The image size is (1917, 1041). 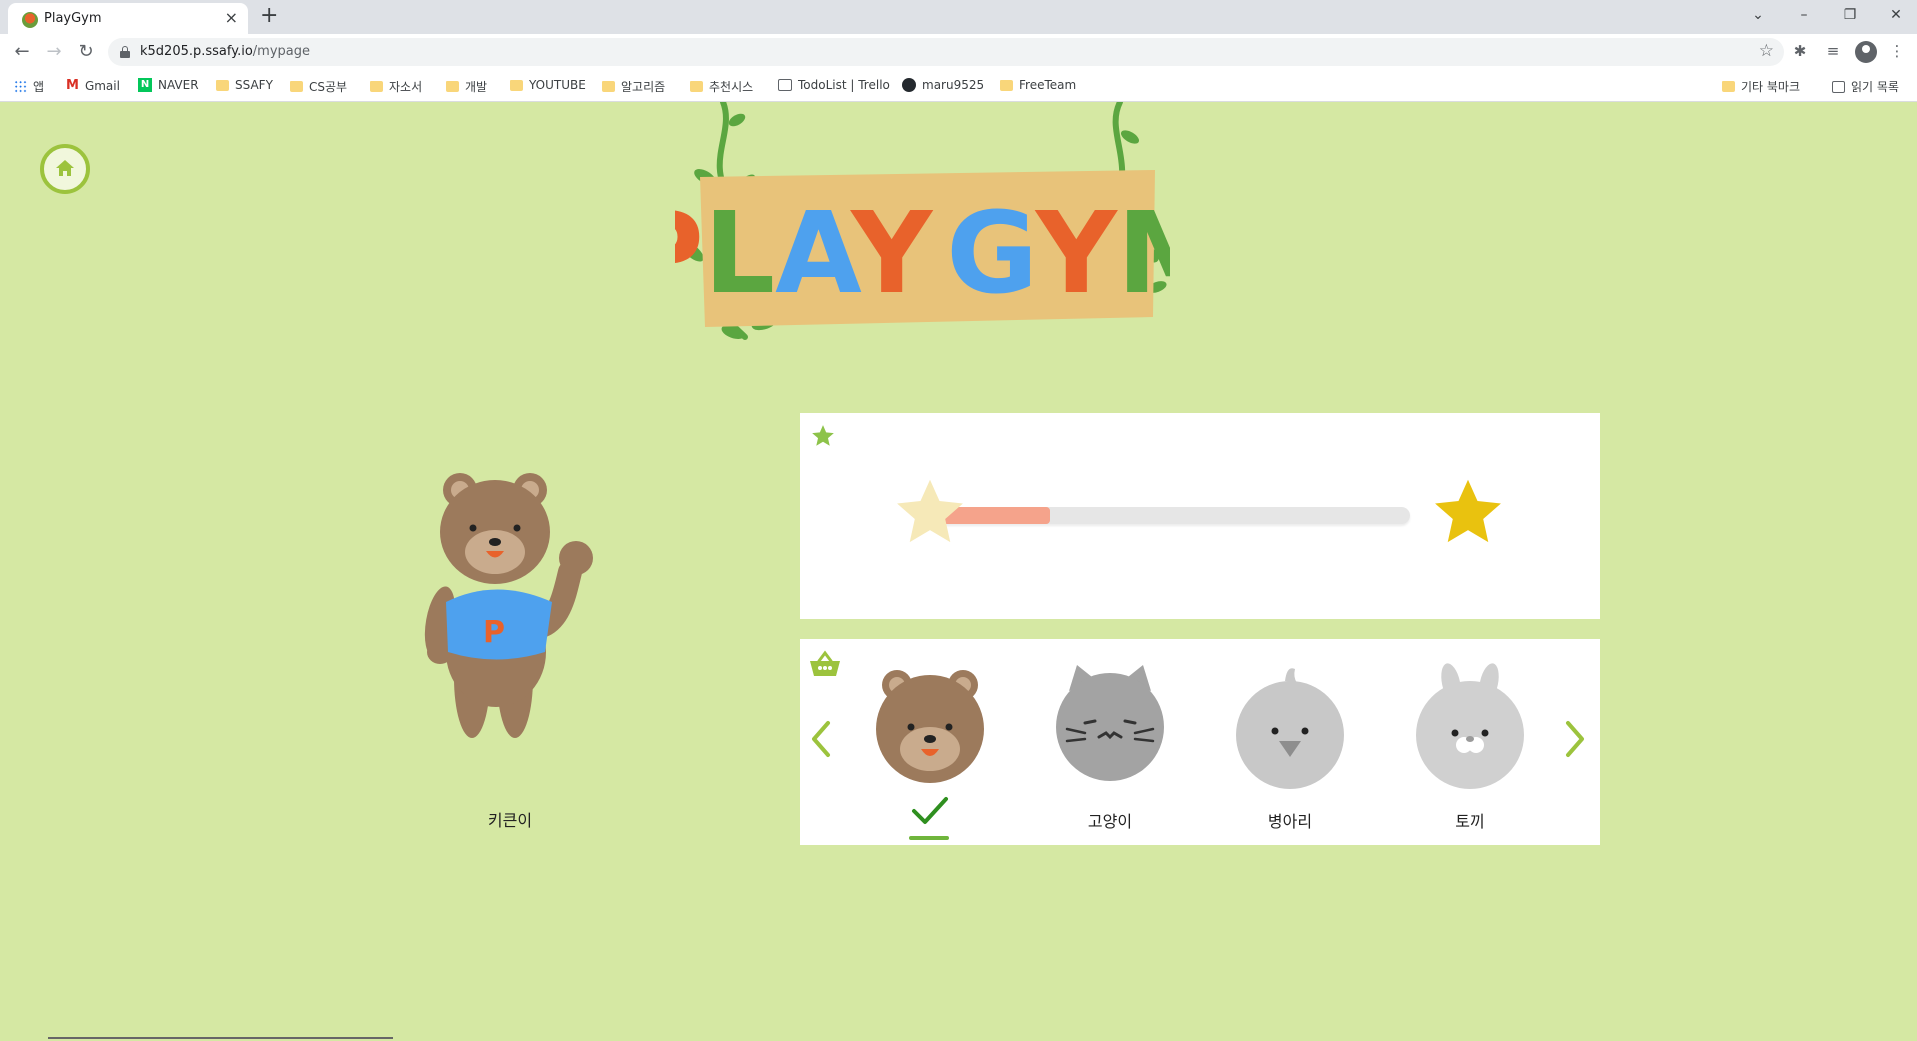 I want to click on level-progress-bar, so click(x=1170, y=515).